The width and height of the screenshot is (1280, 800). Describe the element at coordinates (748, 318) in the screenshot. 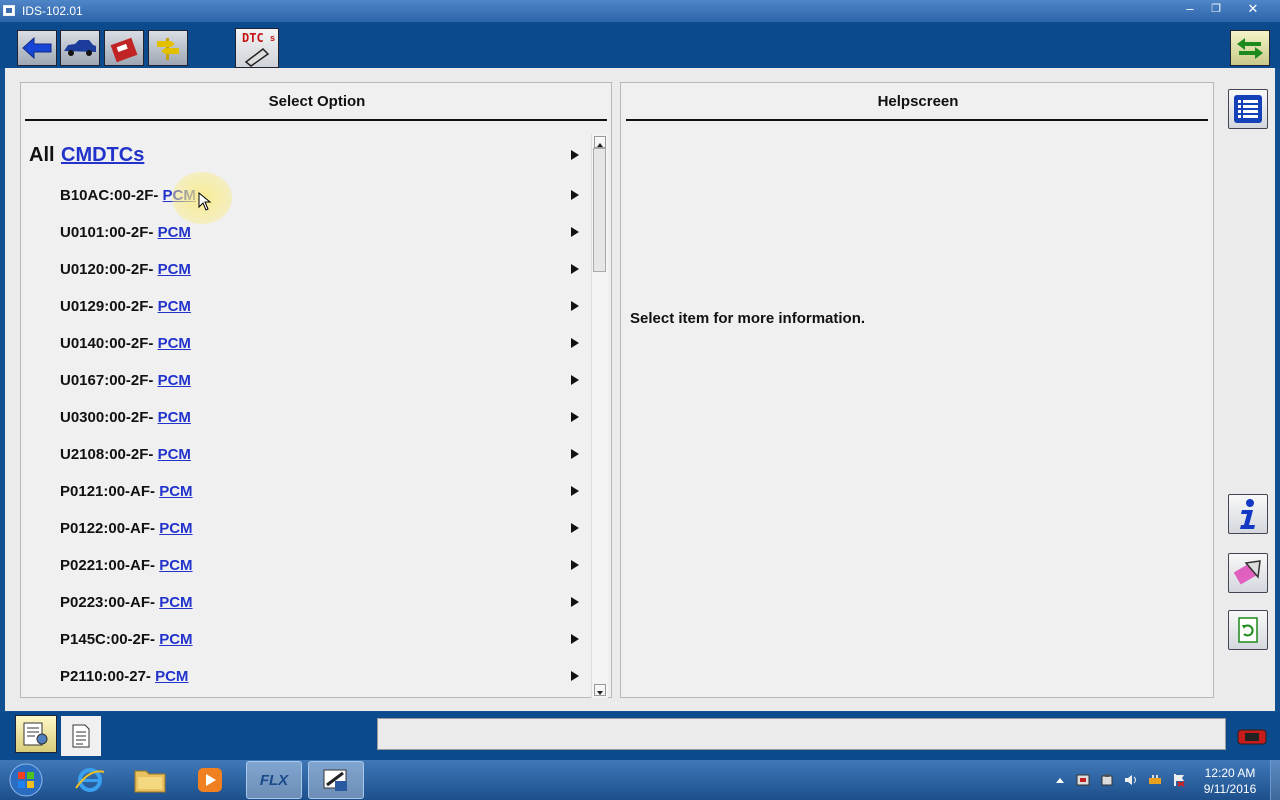

I see `help-message: Select item for more information.` at that location.